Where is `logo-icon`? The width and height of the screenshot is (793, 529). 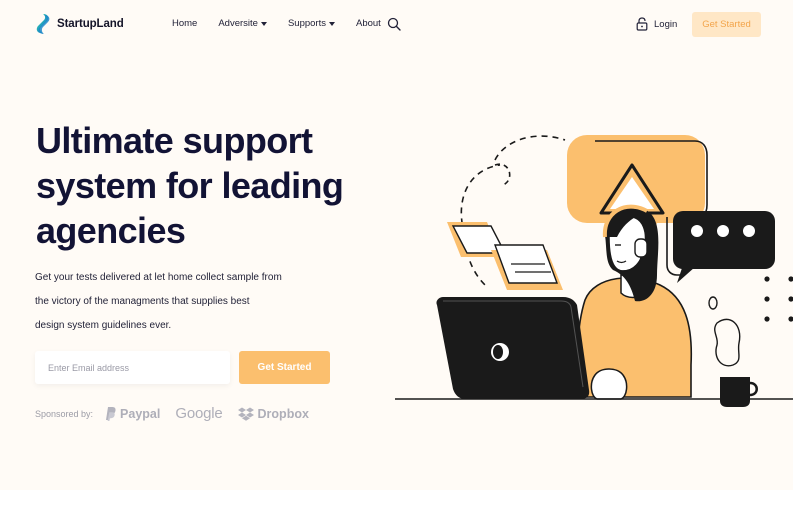
logo-icon is located at coordinates (43, 24).